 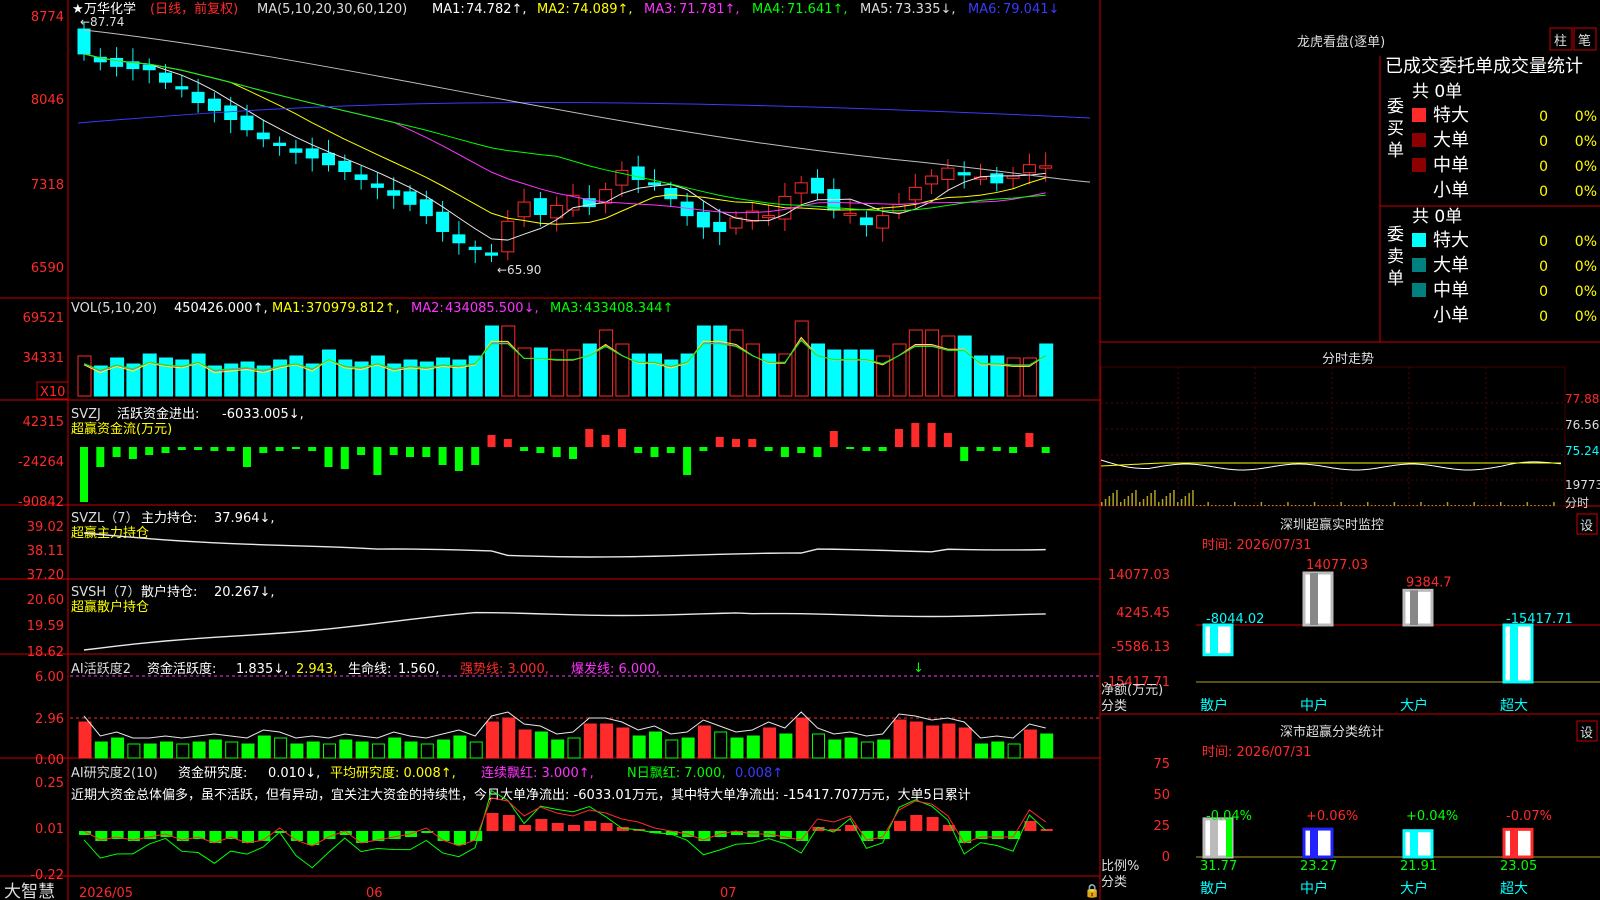 I want to click on ma6-label: MA6:, so click(x=984, y=9).